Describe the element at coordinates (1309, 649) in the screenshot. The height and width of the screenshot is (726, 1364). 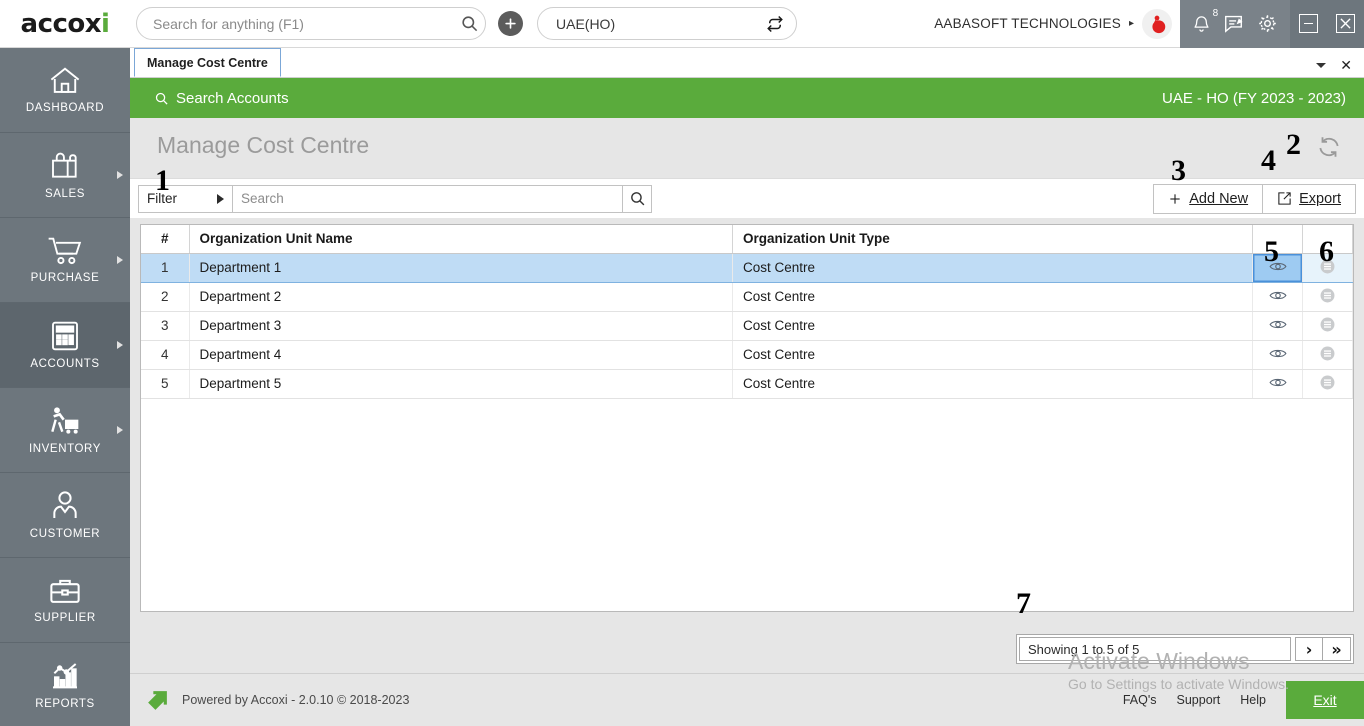
I see `next-page-button: ›` at that location.